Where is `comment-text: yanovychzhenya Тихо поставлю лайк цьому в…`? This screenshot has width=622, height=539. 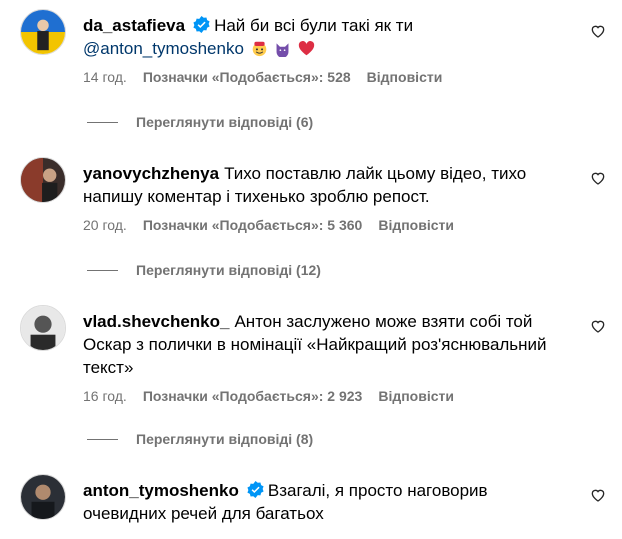
comment-text: yanovychzhenya Тихо поставлю лайк цьому в… is located at coordinates (328, 185).